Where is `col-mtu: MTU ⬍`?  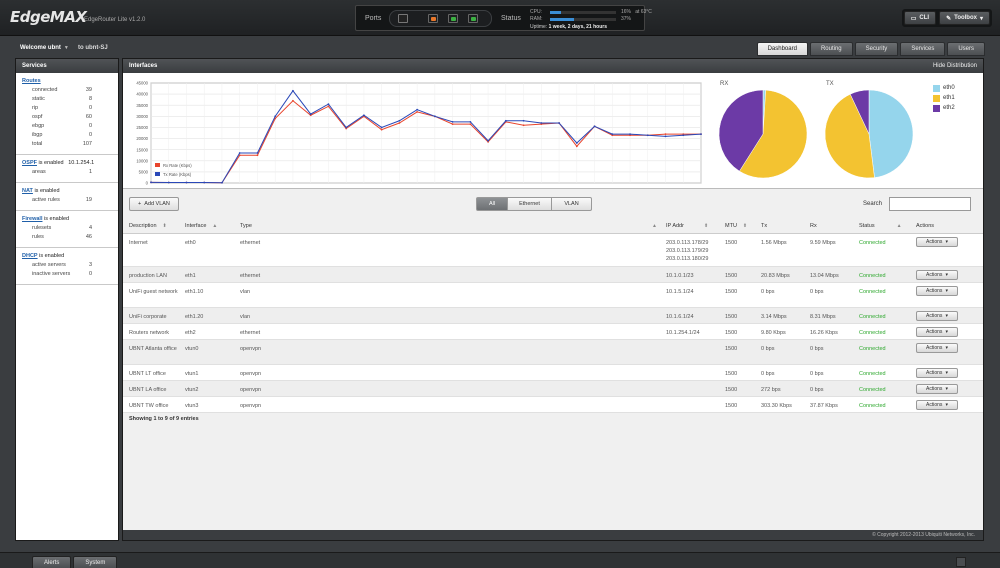 col-mtu: MTU ⬍ is located at coordinates (736, 226).